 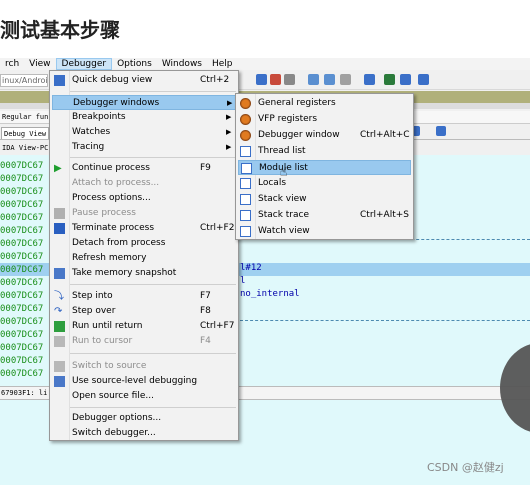 I want to click on menu-debugger: Debugger, so click(x=84, y=64).